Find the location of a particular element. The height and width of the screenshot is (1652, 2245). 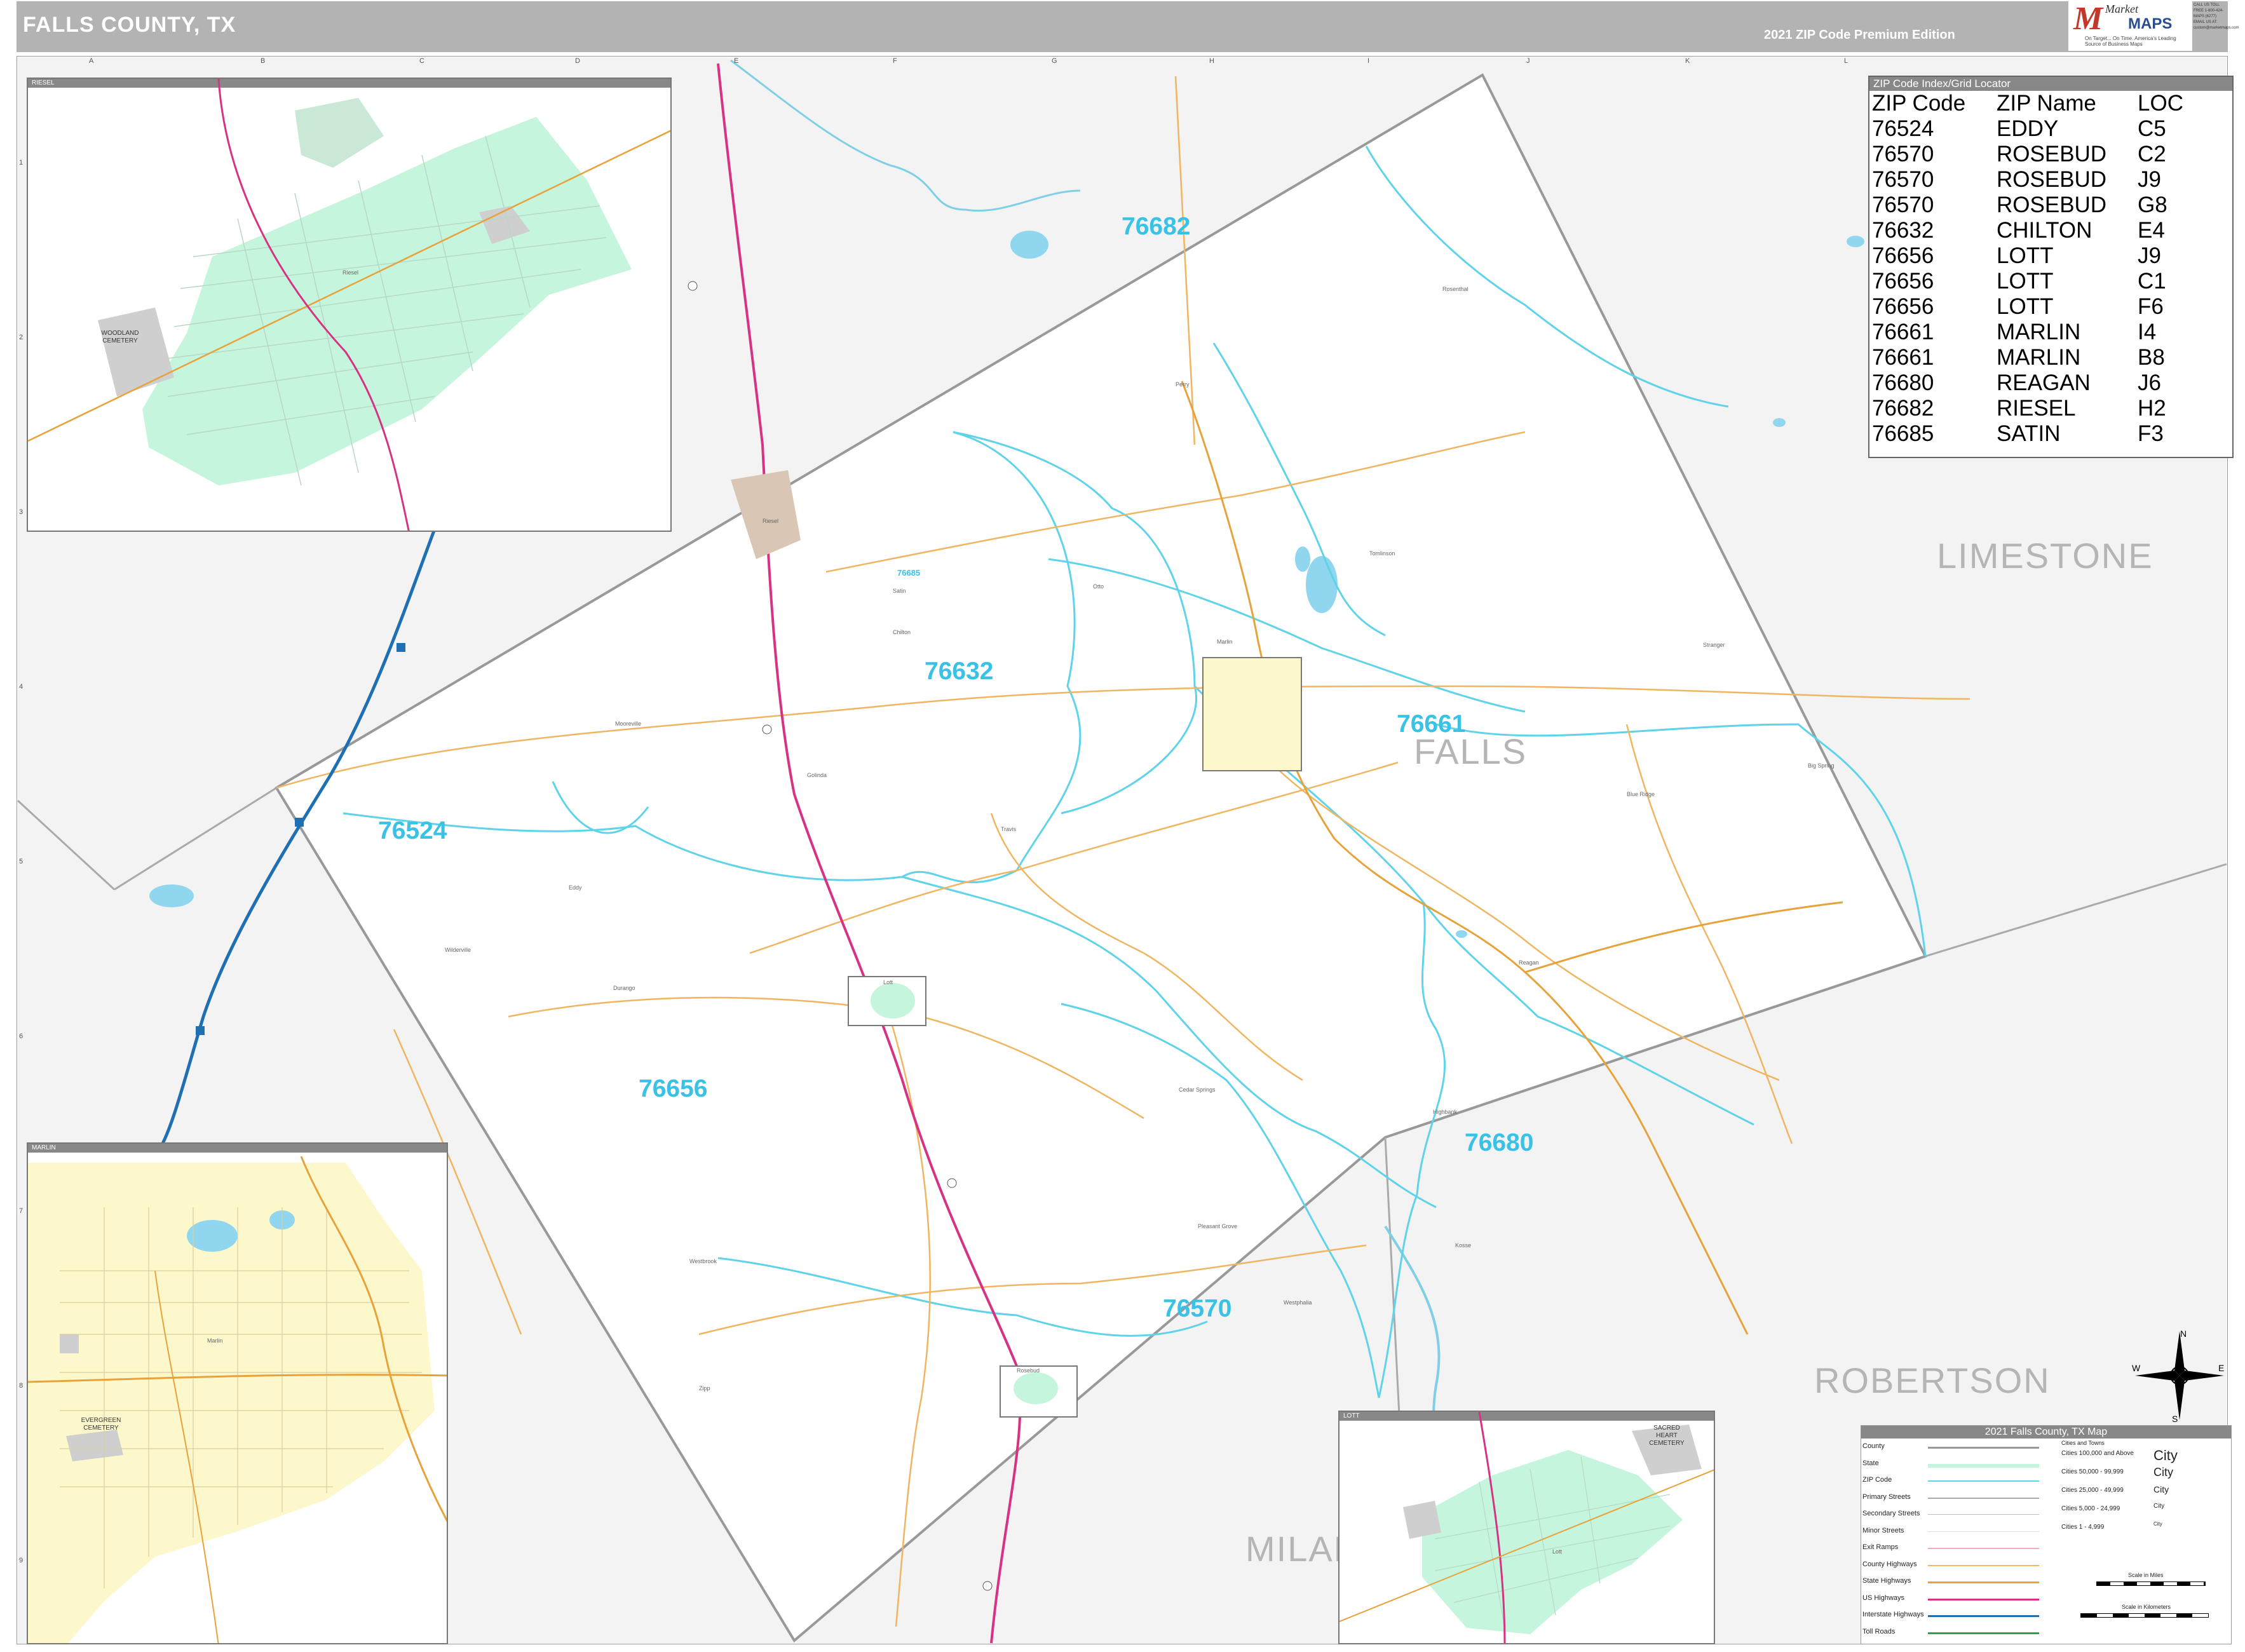

zip-index-zip: 76661 is located at coordinates (1903, 332).